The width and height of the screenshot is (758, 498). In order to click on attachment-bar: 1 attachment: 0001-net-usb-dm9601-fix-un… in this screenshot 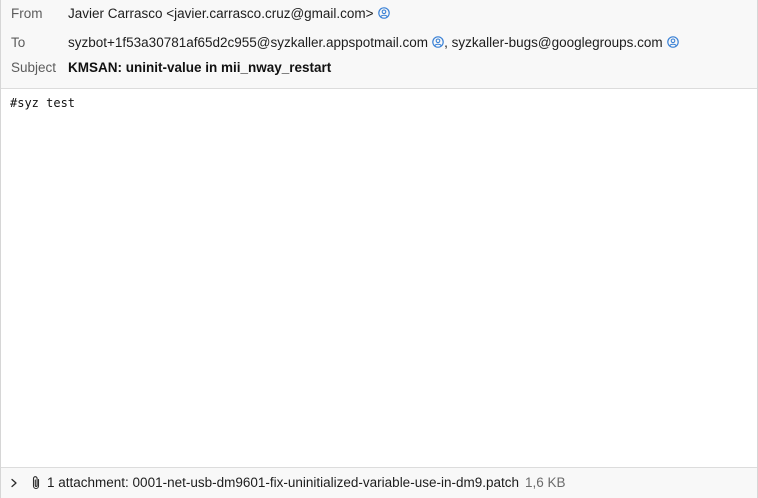, I will do `click(379, 482)`.